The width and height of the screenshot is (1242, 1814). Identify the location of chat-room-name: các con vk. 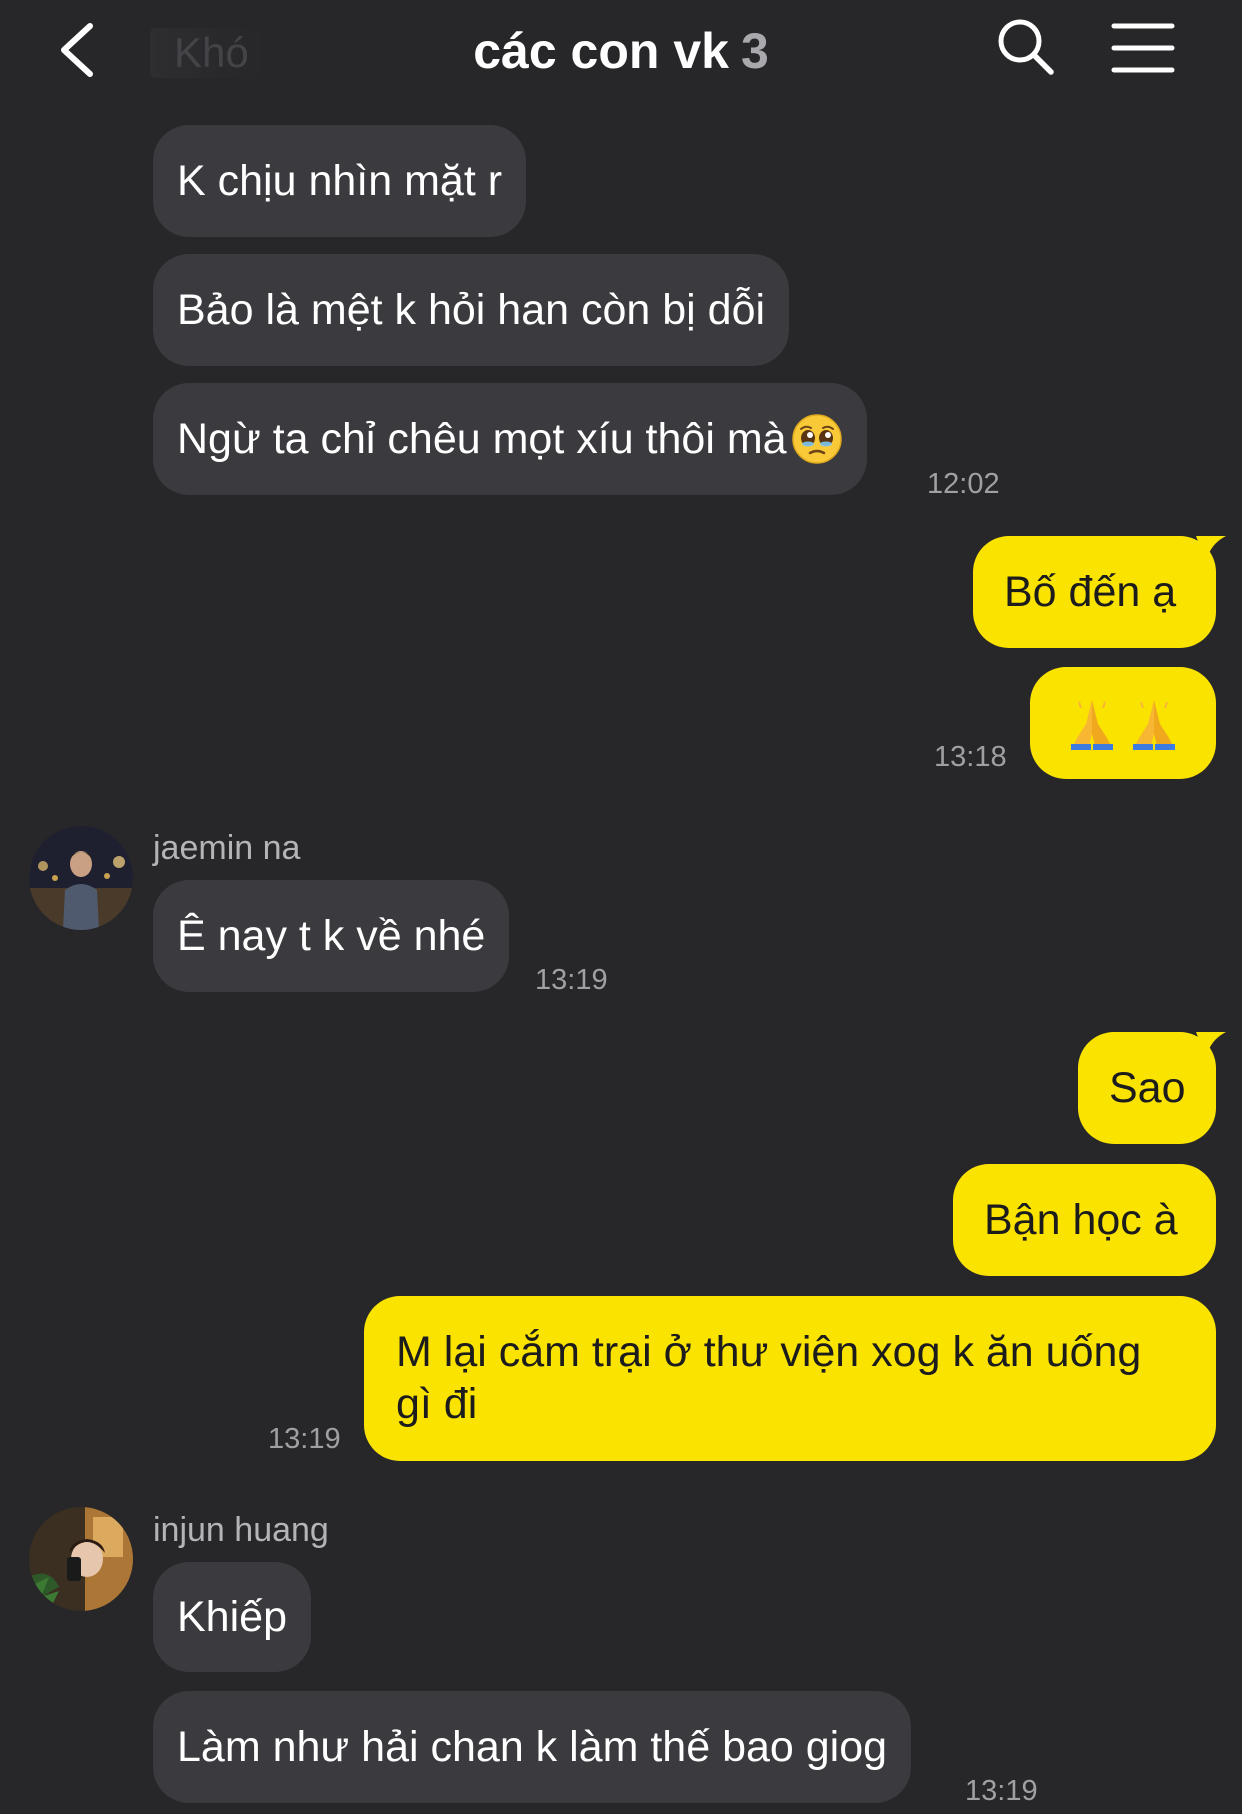
(601, 51).